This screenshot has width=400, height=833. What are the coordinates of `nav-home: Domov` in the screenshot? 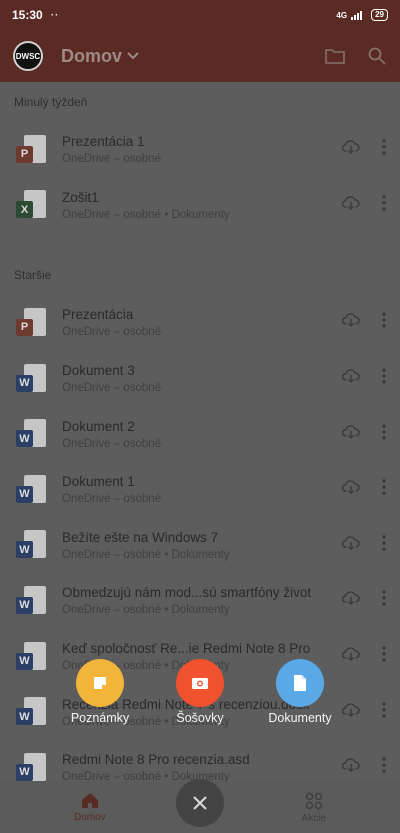 It's located at (90, 807).